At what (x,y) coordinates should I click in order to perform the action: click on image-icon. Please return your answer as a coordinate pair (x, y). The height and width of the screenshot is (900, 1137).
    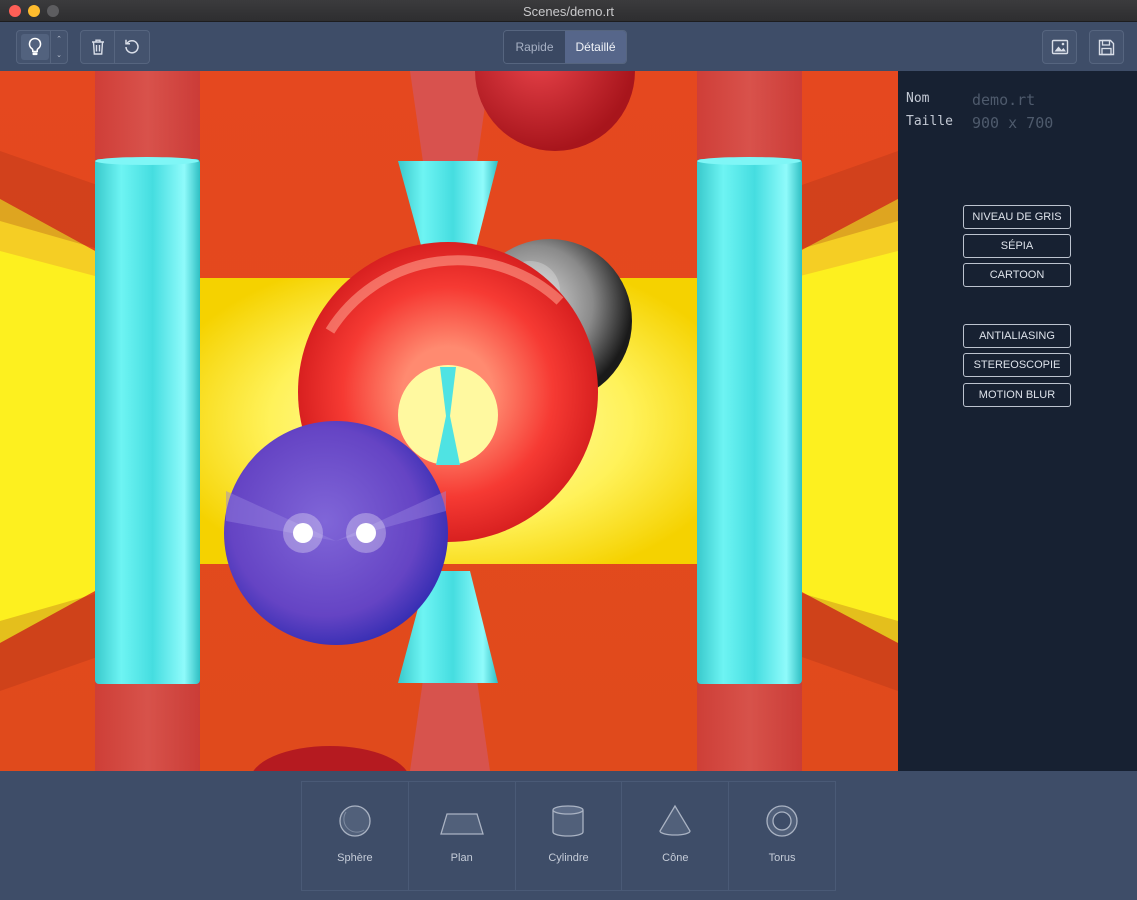
    Looking at the image, I should click on (1059, 47).